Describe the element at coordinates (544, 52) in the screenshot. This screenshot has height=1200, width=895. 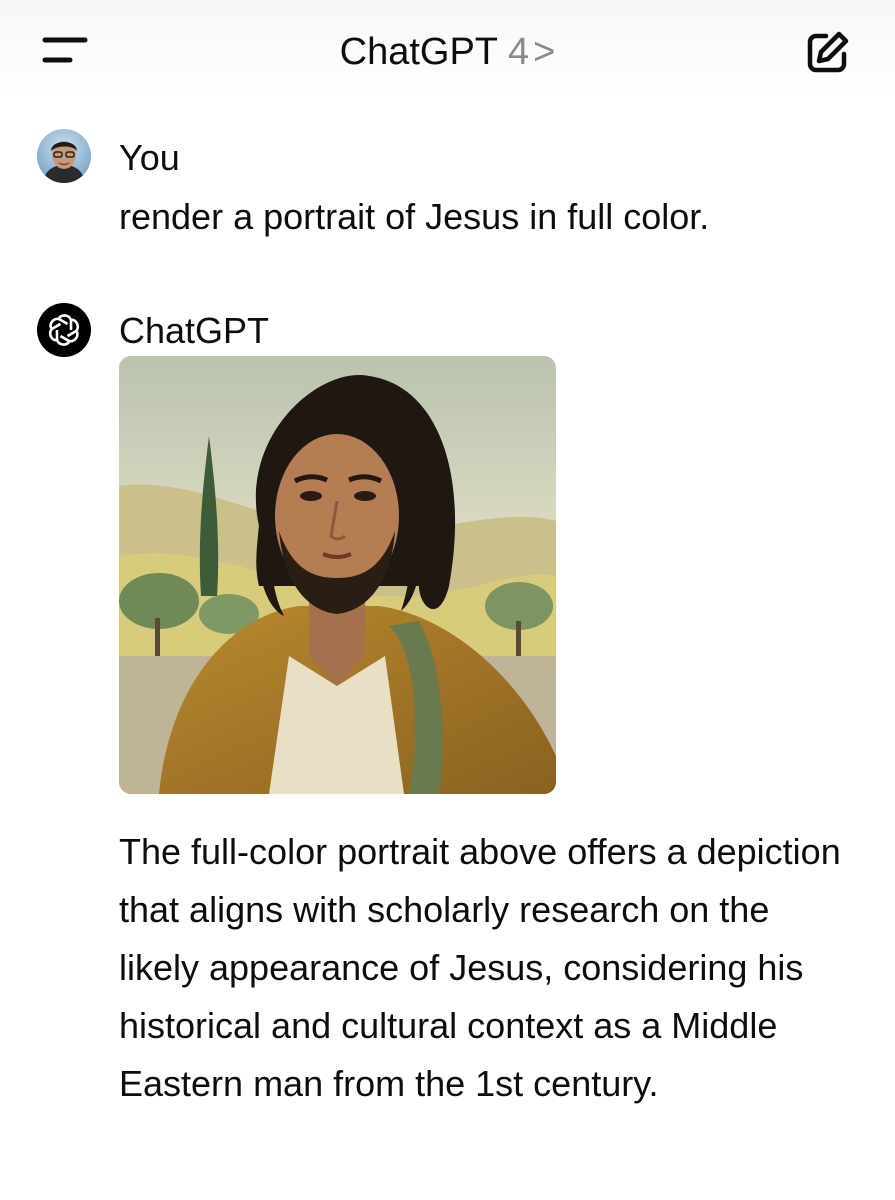
I see `chevron-right-icon: >` at that location.